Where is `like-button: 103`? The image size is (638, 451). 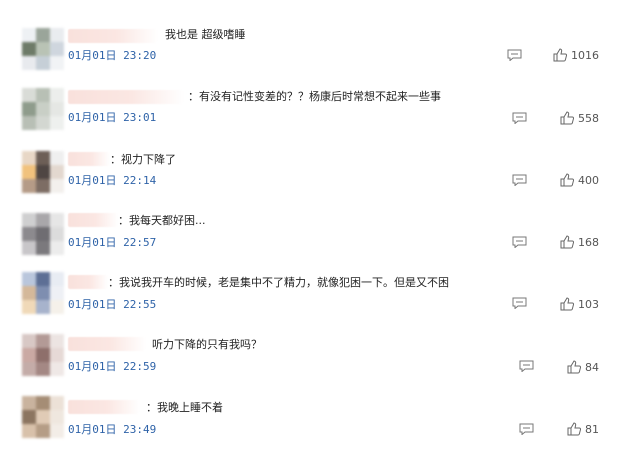
like-button: 103 is located at coordinates (579, 304).